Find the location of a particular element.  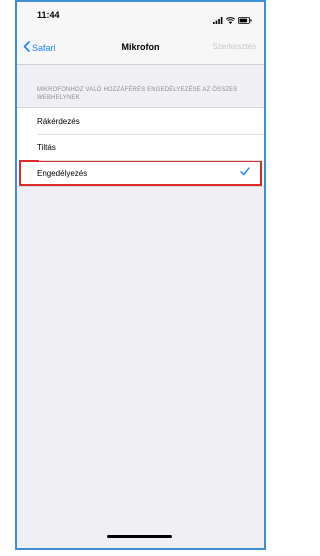

signal-icon is located at coordinates (218, 20).